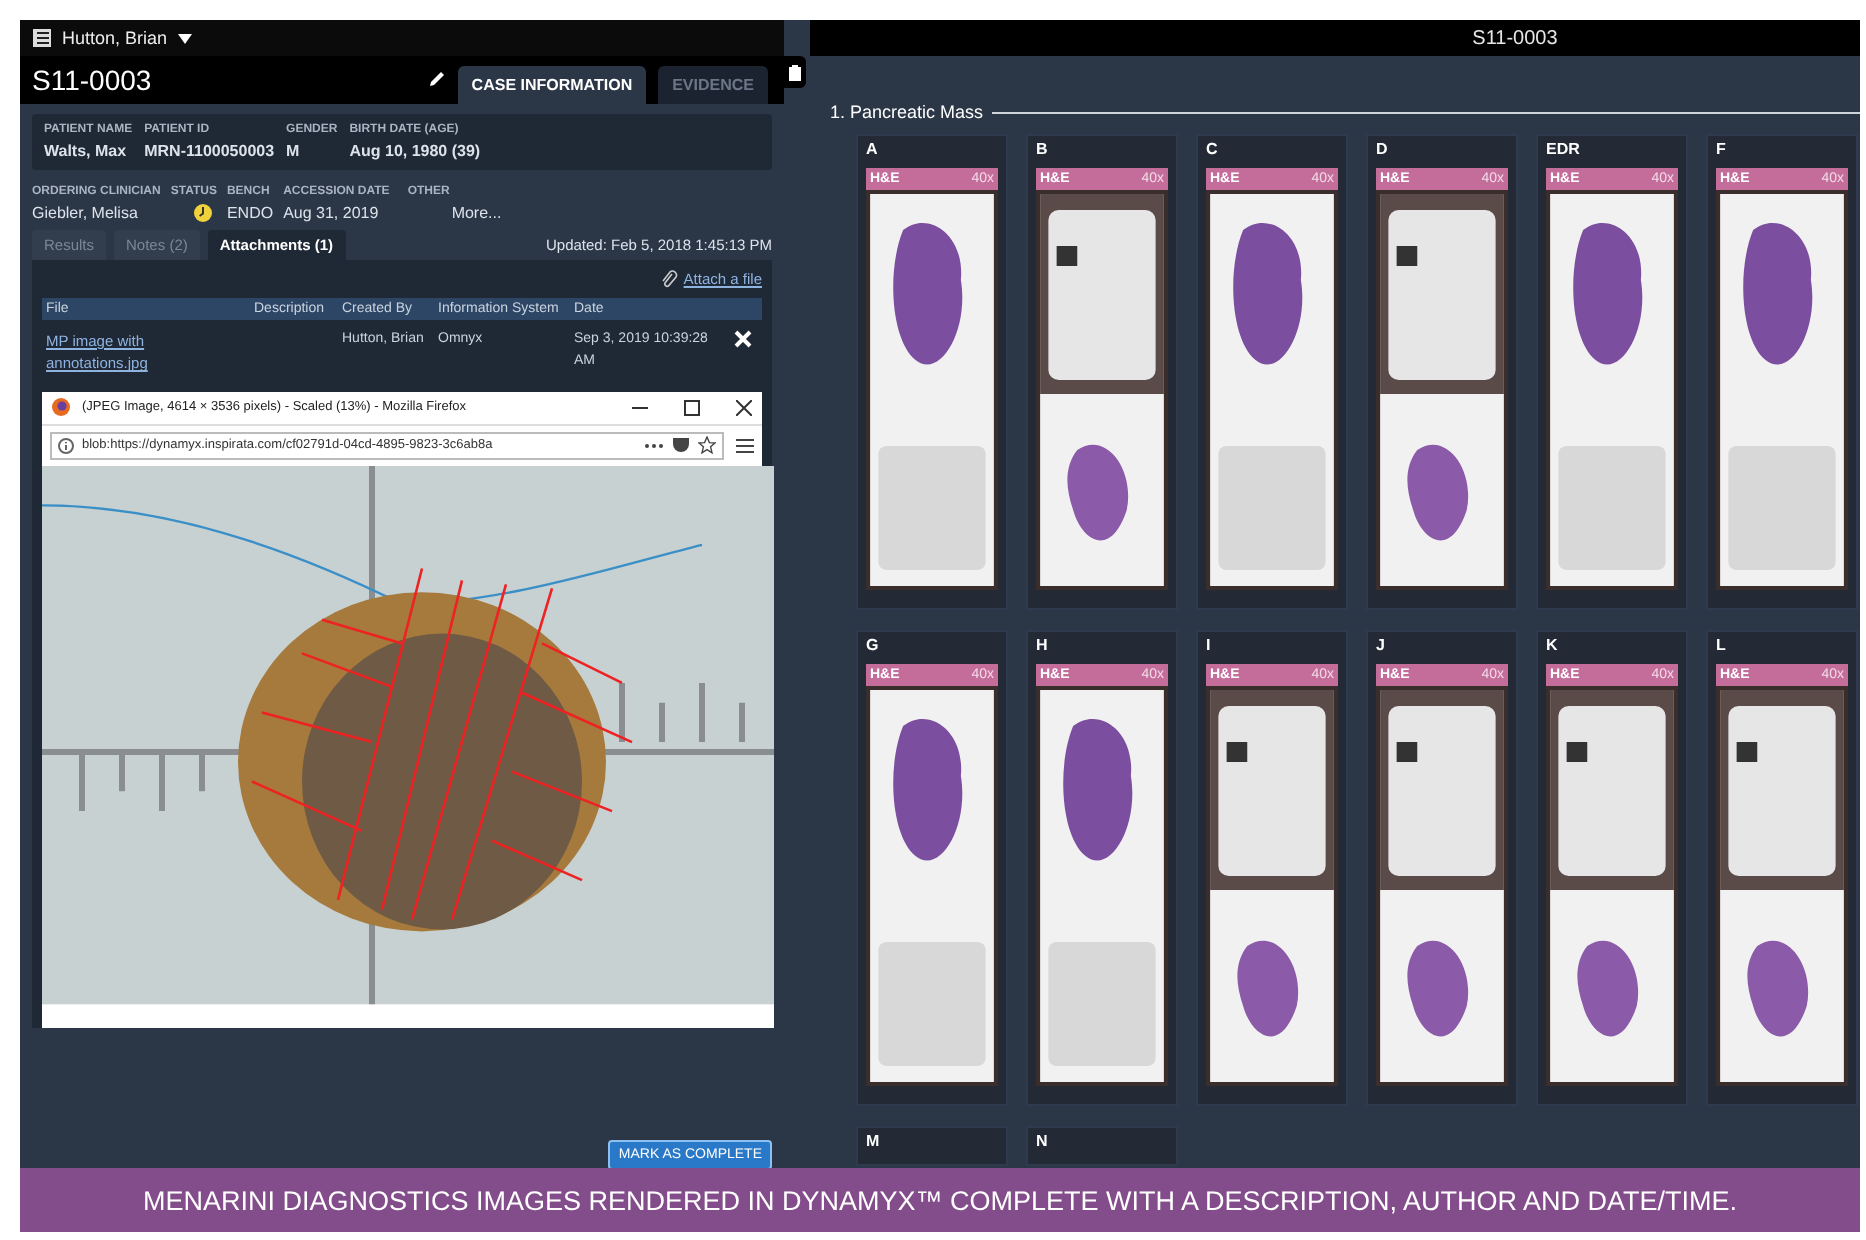 This screenshot has height=1240, width=1866. I want to click on field-value: ENDO, so click(250, 213).